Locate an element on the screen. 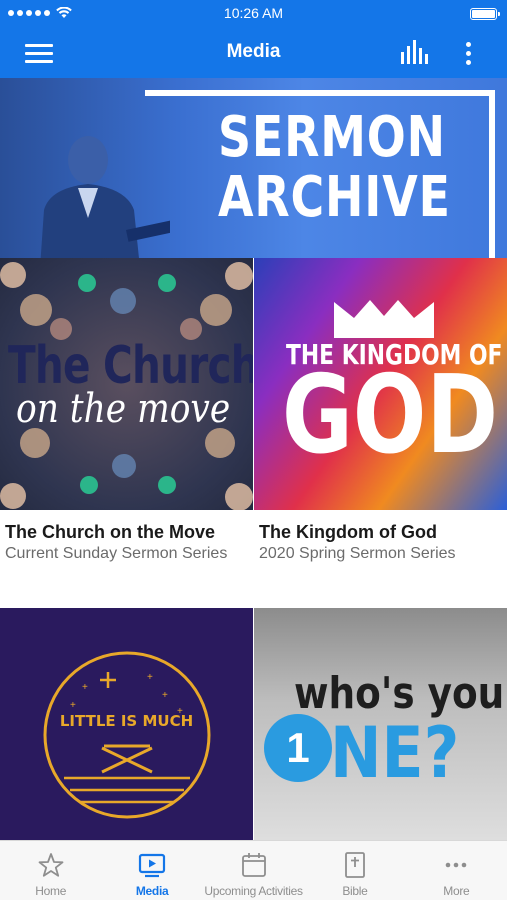 The image size is (507, 900). series-artwork: THE KINGDOM OF GOD is located at coordinates (380, 384).